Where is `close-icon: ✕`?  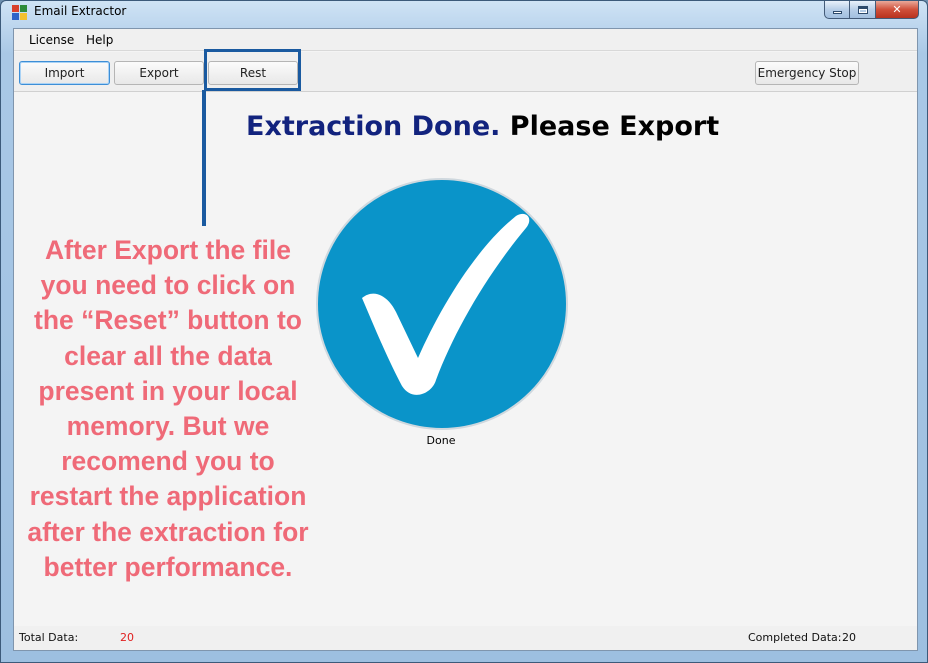
close-icon: ✕ is located at coordinates (897, 9).